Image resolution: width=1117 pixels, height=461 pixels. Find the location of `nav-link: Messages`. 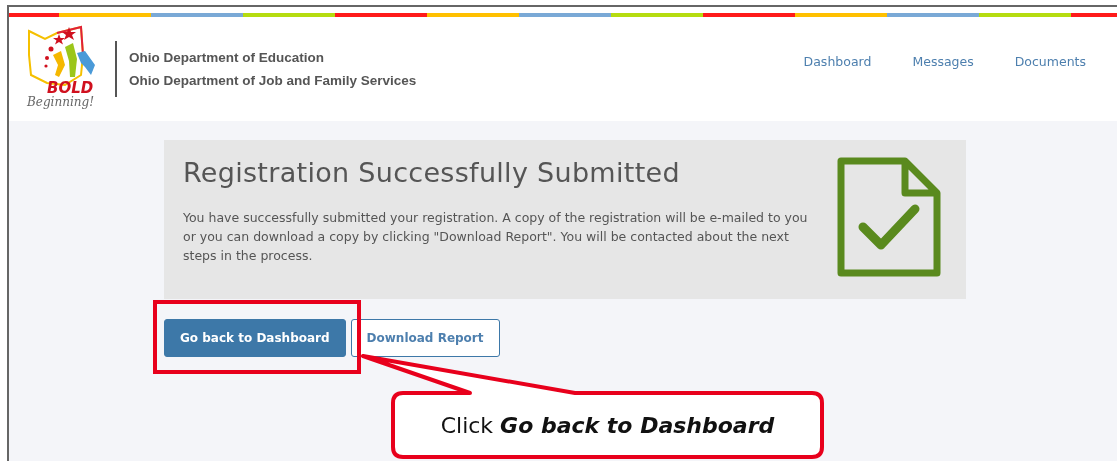

nav-link: Messages is located at coordinates (943, 61).